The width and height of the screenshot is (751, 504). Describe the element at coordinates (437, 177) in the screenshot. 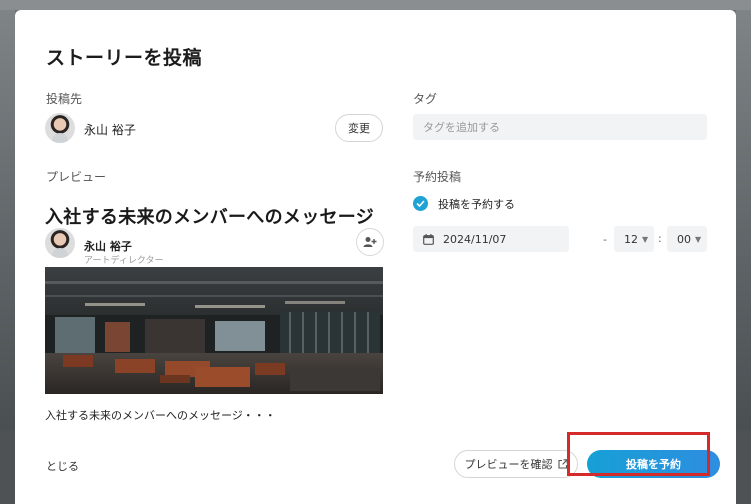

I see `schedule-label: 予約投稿` at that location.